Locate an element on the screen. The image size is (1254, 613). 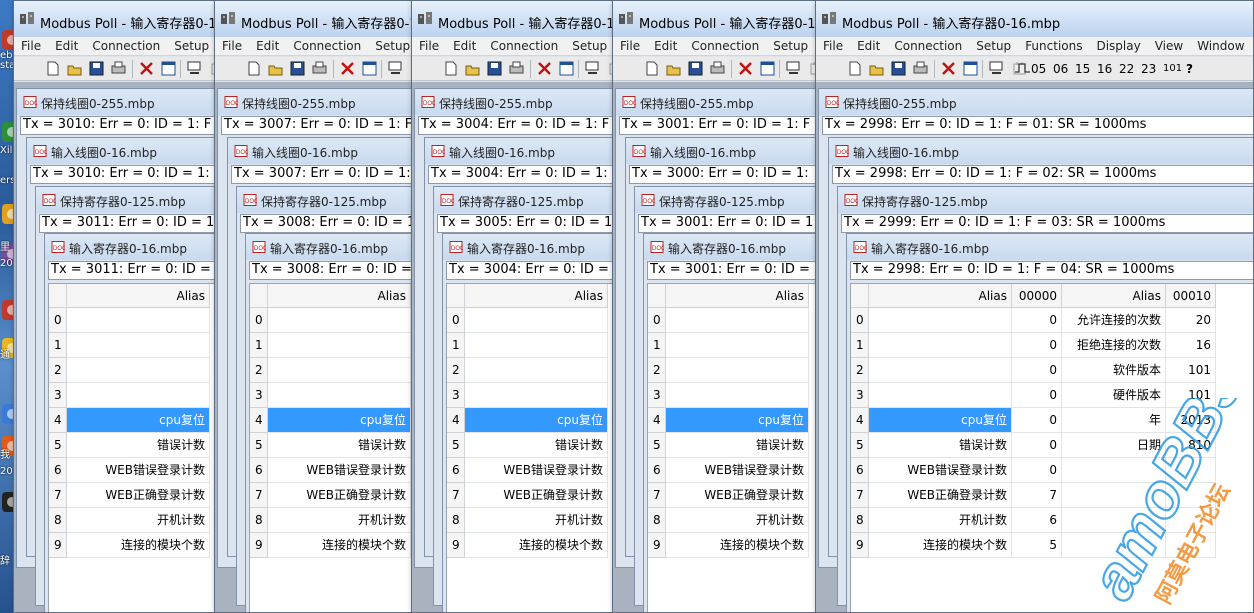
alias-cell: 年 is located at coordinates (1114, 420).